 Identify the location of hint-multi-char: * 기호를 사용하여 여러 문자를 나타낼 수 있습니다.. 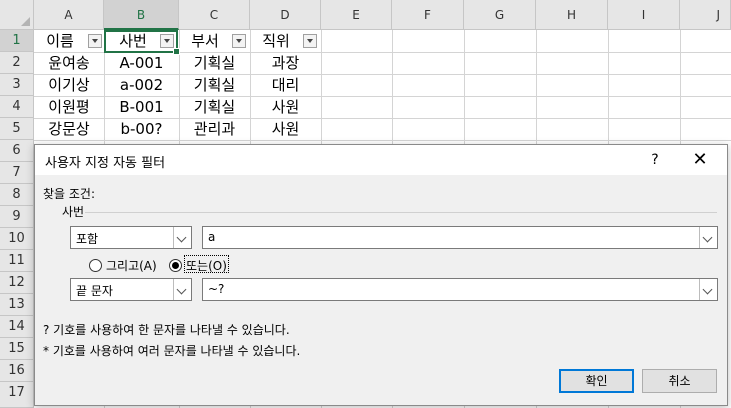
(172, 351).